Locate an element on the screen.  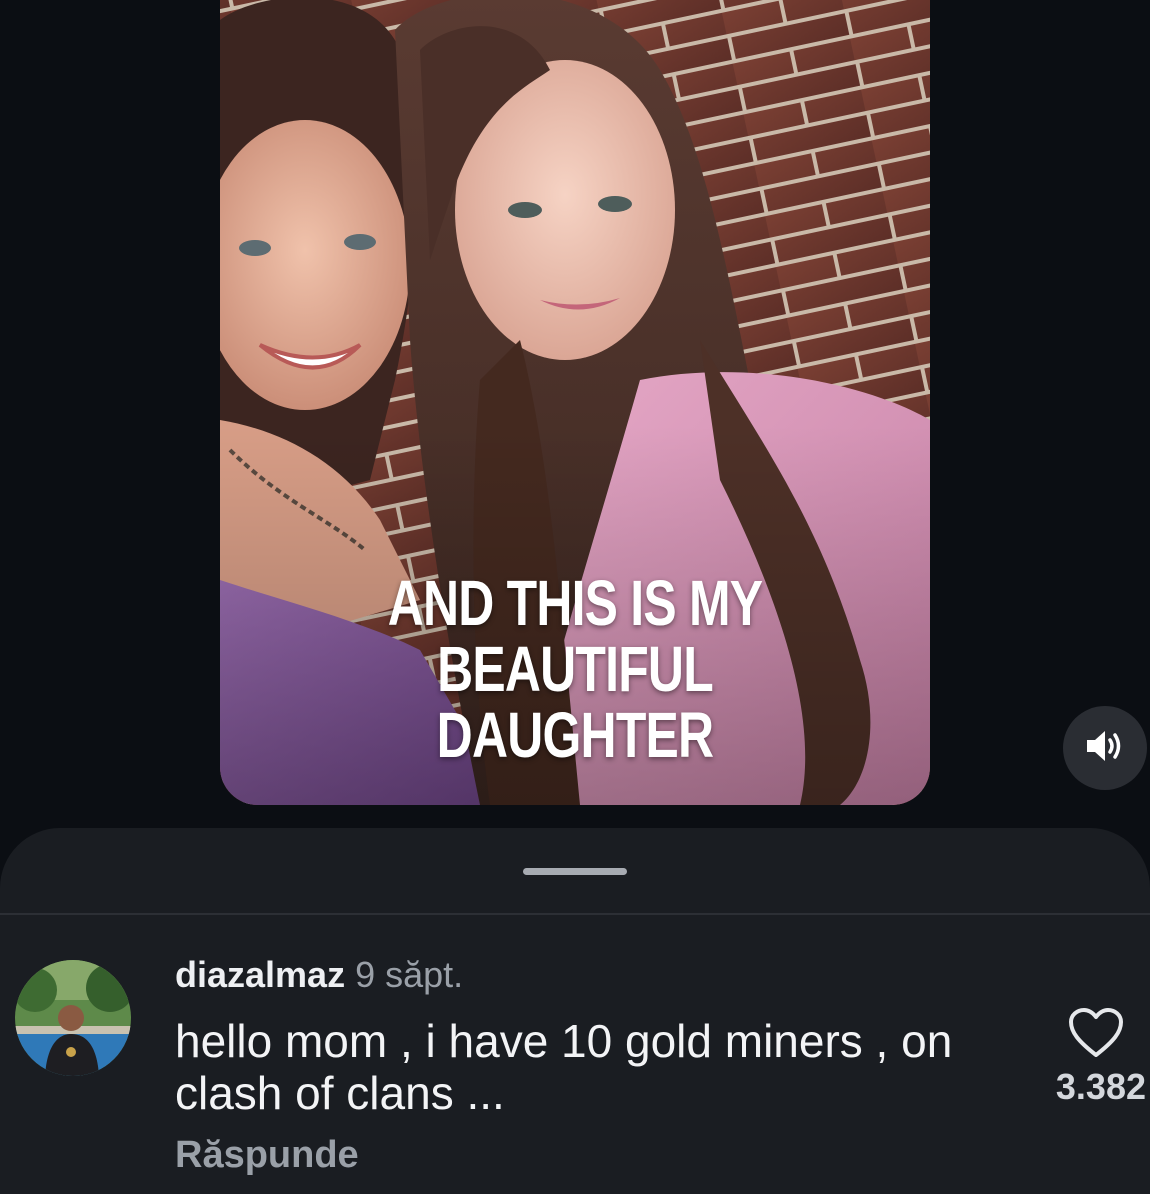
comment-header: diazalmaz 9 săpt. is located at coordinates (319, 975).